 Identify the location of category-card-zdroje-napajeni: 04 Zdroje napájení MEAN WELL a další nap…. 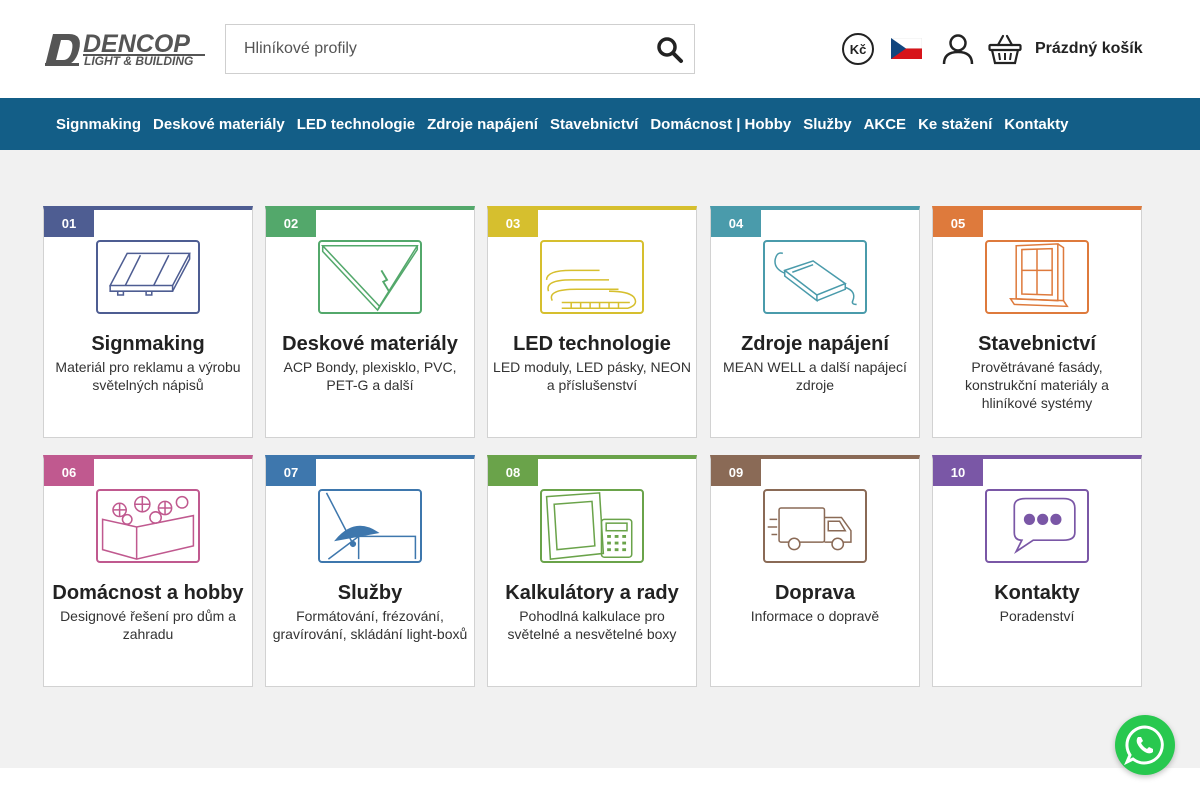
(815, 322).